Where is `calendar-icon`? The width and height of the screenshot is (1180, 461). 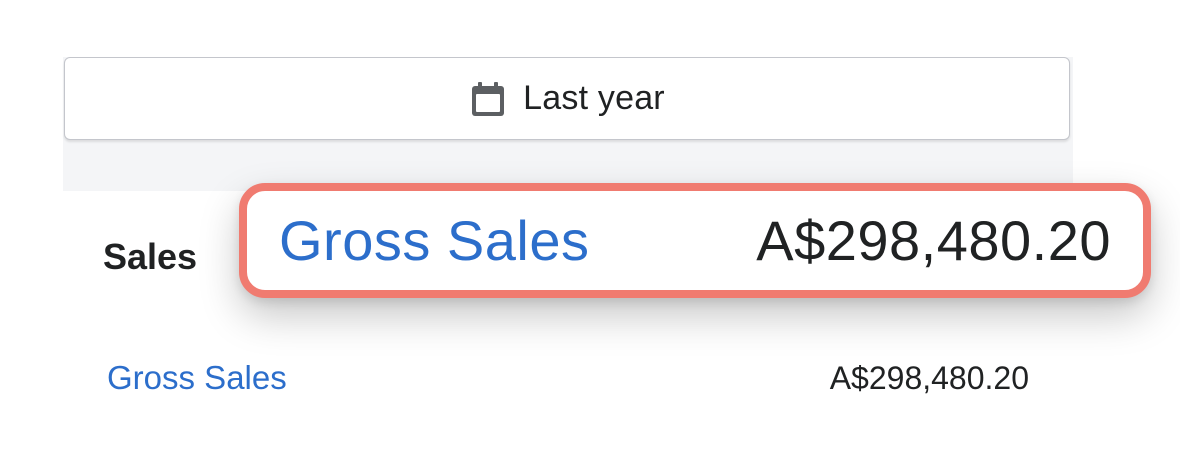 calendar-icon is located at coordinates (488, 99).